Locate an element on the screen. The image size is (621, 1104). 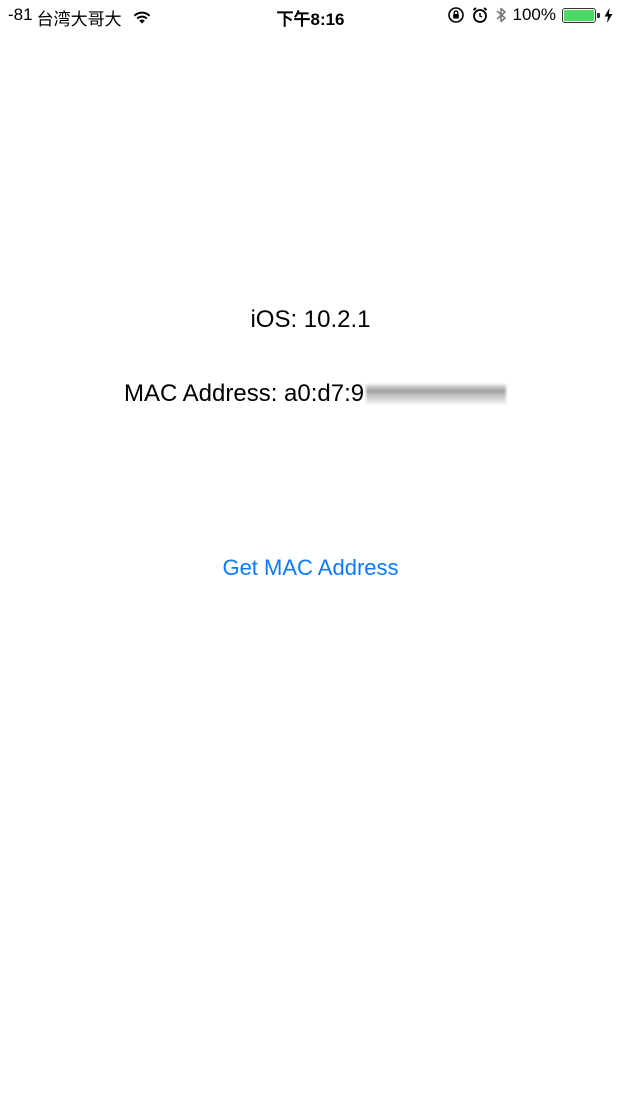
mac-address-label: MAC Address: a0:d7:9 is located at coordinates (244, 393).